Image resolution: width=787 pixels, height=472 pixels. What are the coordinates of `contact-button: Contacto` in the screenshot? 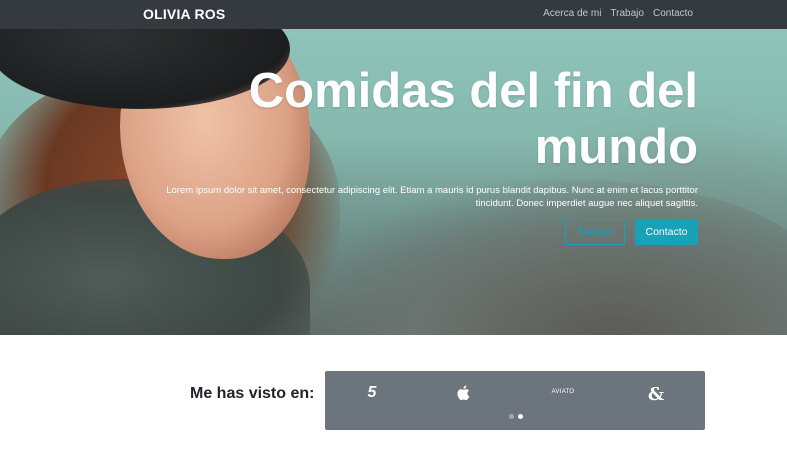 It's located at (666, 232).